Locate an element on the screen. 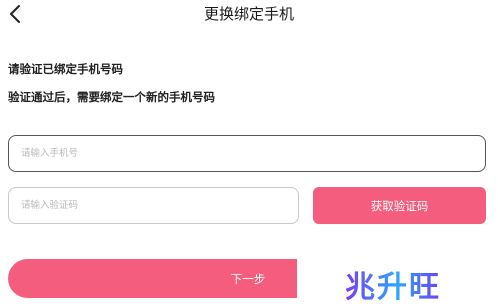 This screenshot has width=498, height=307. verify-hint: 请验证已绑定手机号码 is located at coordinates (65, 69).